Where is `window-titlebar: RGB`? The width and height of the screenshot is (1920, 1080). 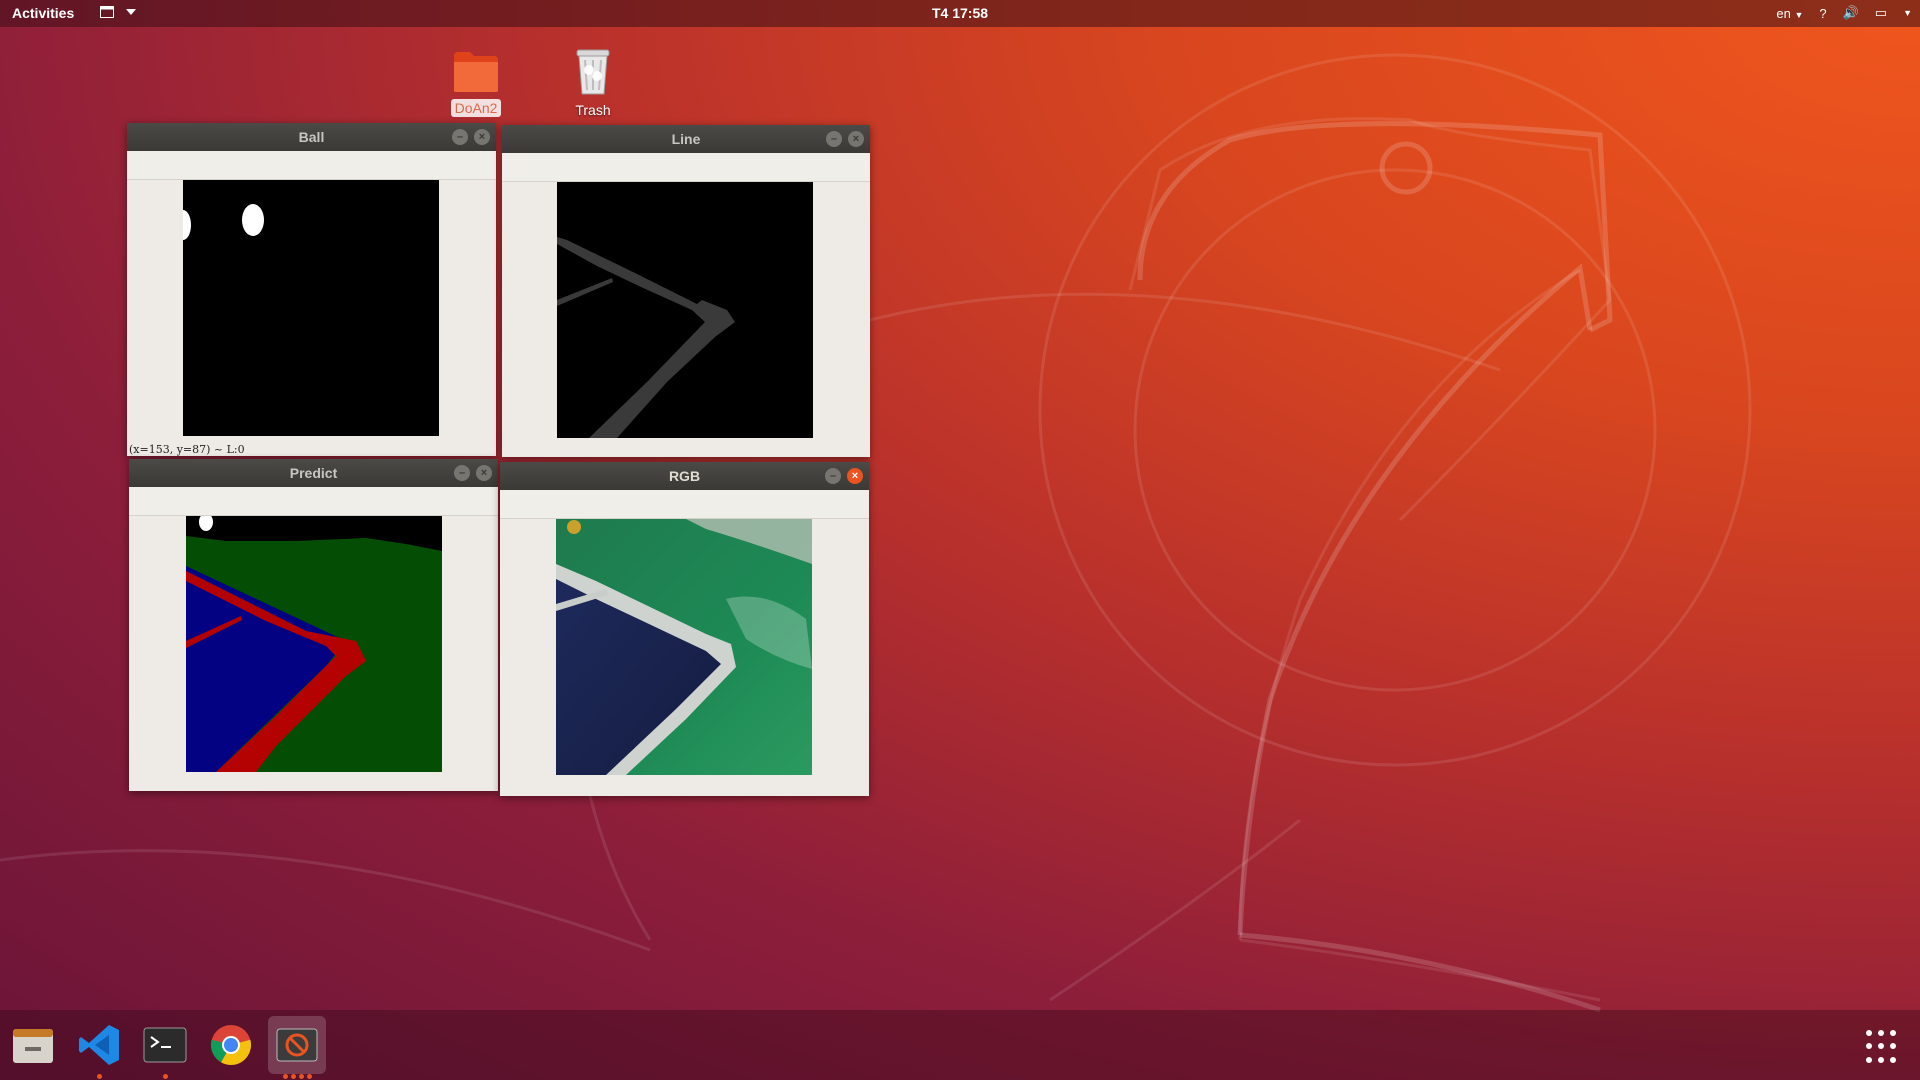
window-titlebar: RGB is located at coordinates (684, 476).